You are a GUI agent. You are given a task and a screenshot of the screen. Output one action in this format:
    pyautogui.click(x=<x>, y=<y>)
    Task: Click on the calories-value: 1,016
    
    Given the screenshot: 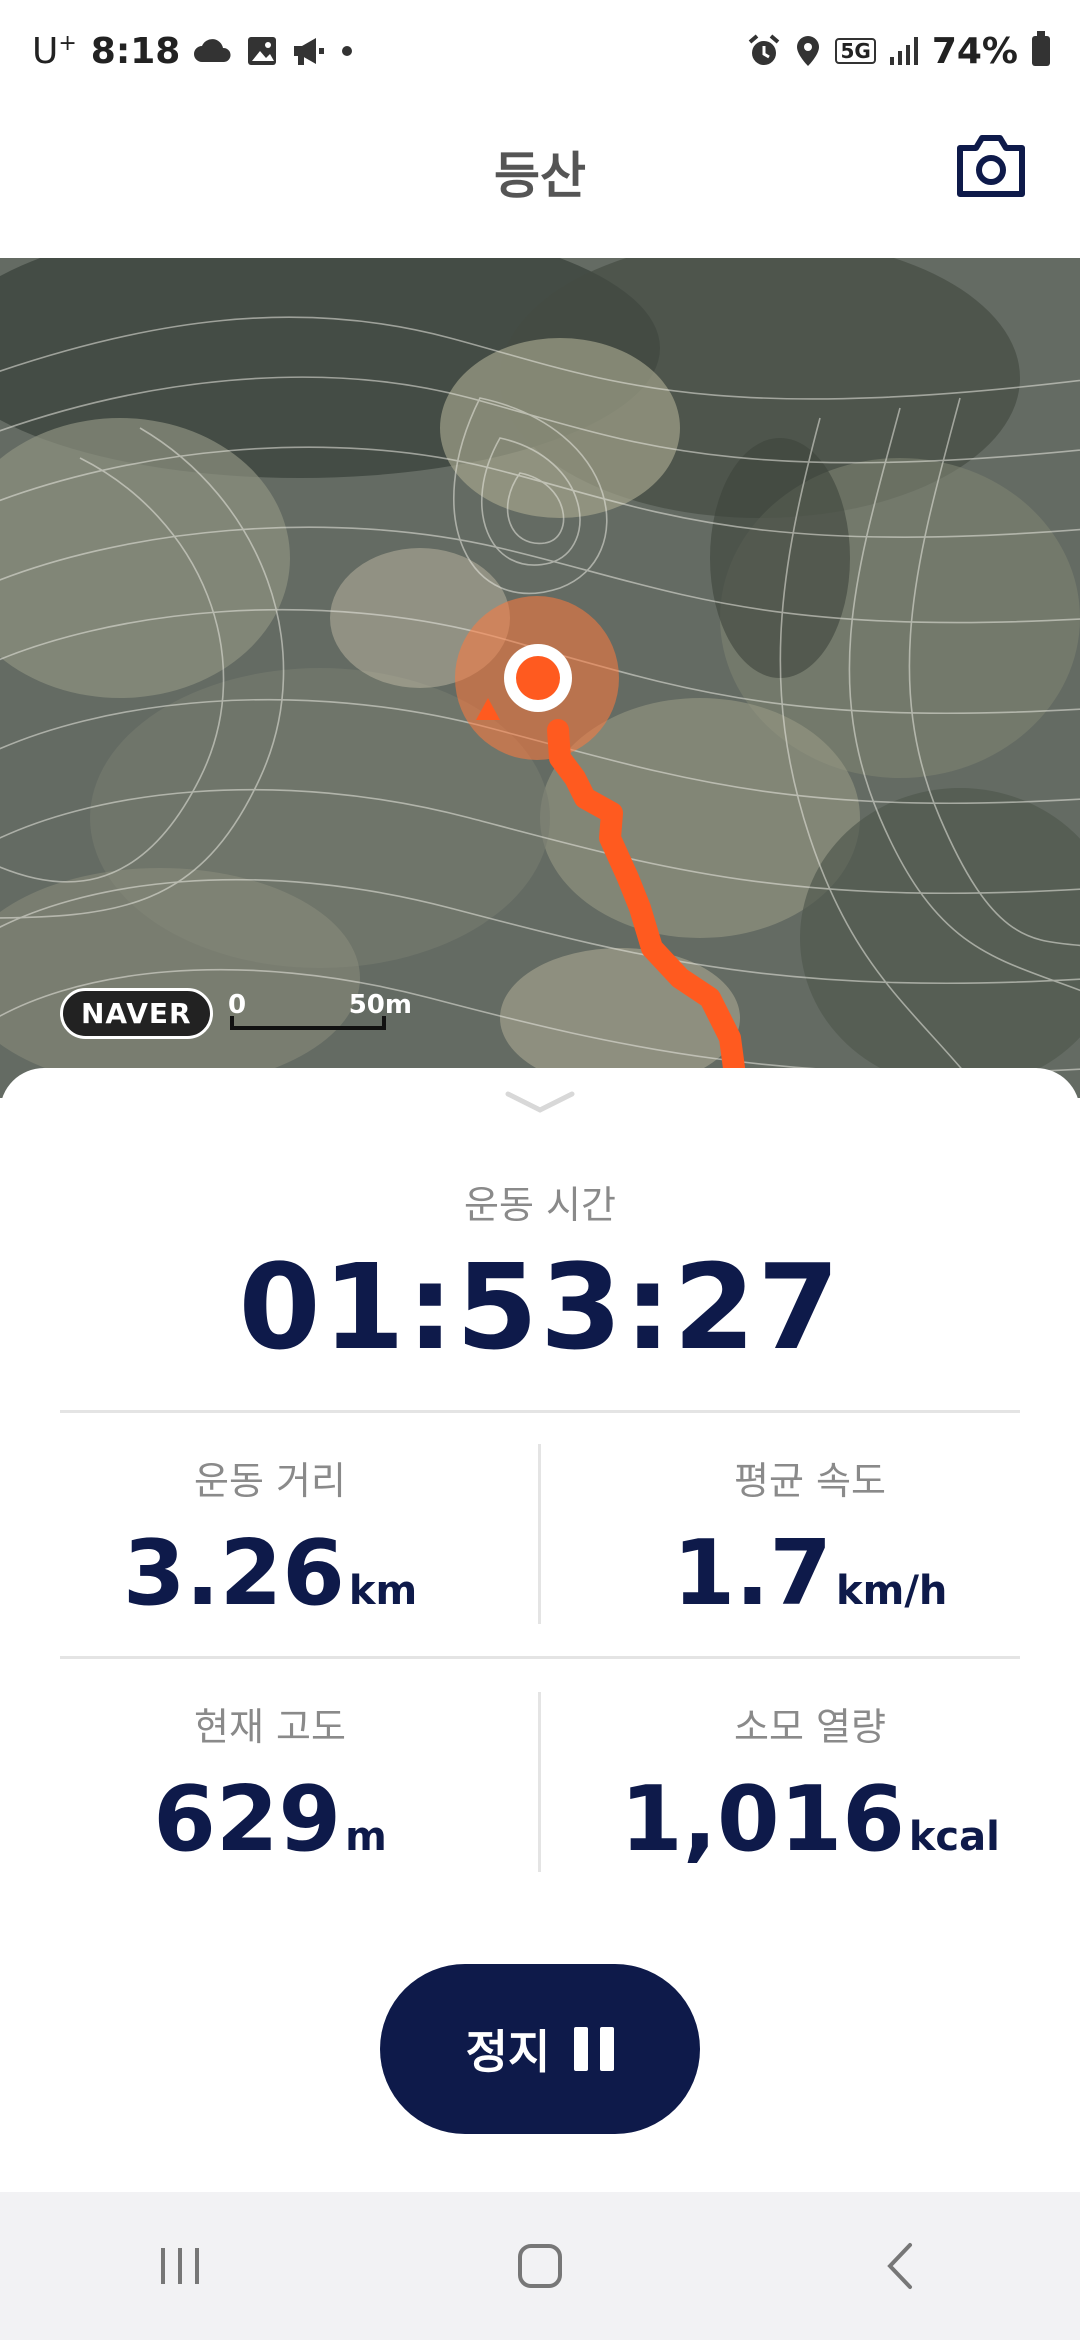 What is the action you would take?
    pyautogui.click(x=762, y=1819)
    